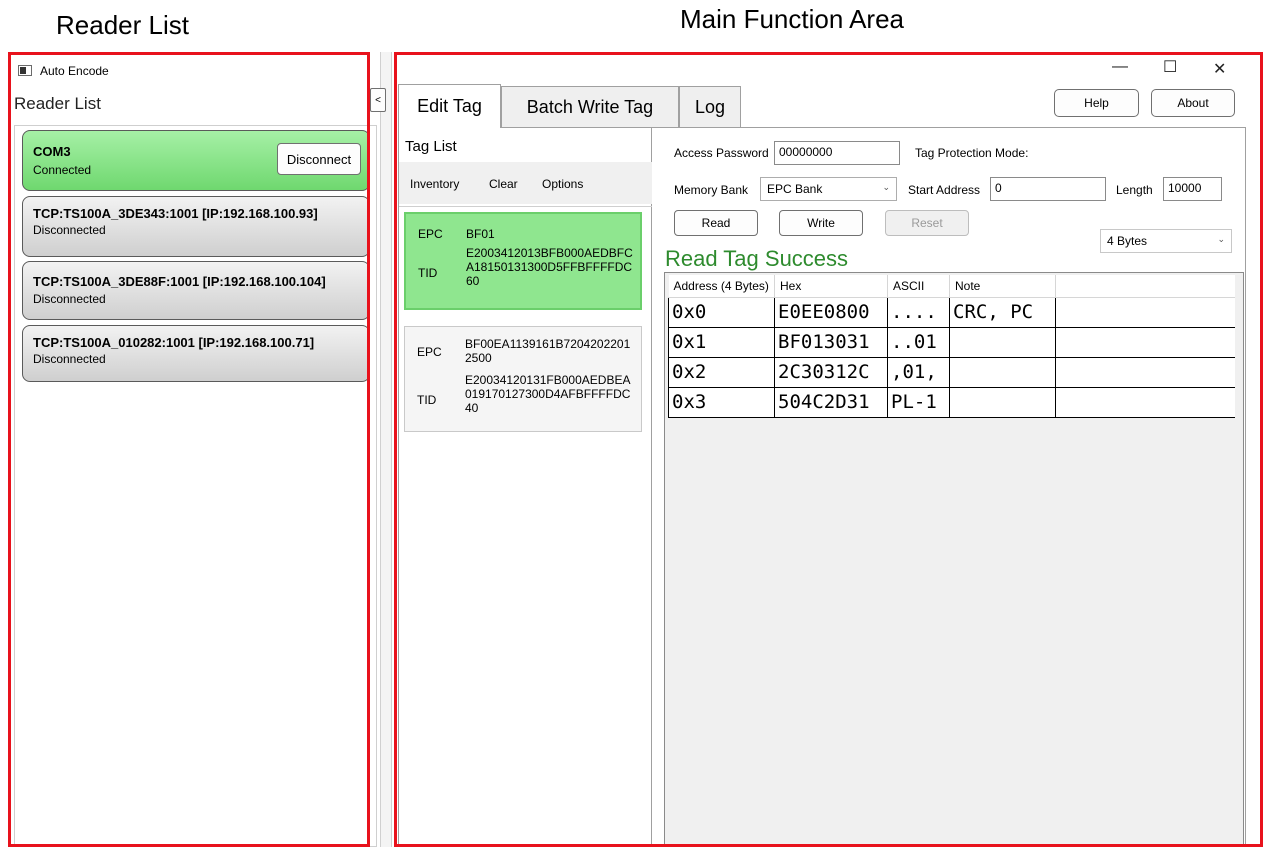 This screenshot has height=847, width=1265. What do you see at coordinates (378, 100) in the screenshot?
I see `collapse-sidebar-button: <` at bounding box center [378, 100].